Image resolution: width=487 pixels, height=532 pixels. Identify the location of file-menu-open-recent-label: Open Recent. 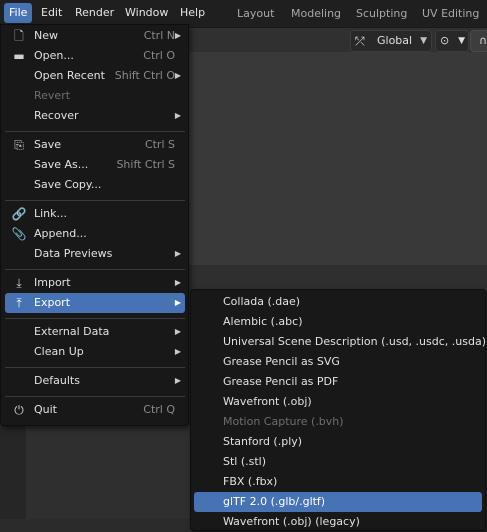
(69, 75).